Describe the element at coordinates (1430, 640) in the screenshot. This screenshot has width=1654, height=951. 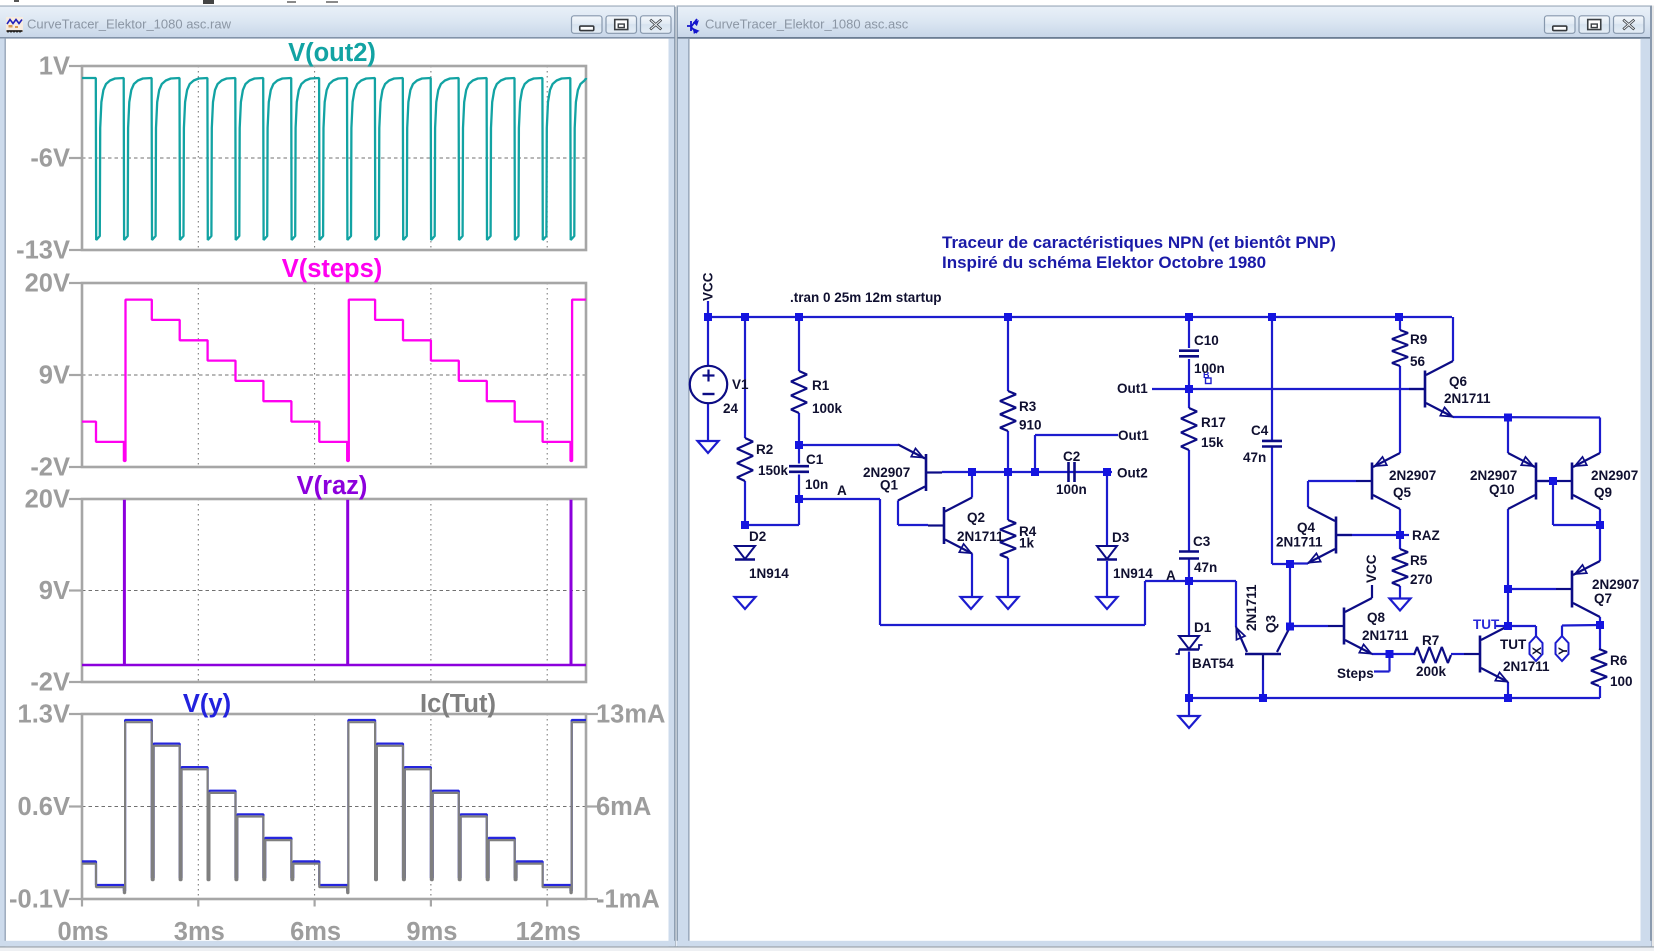
I see `svg-text: R7` at that location.